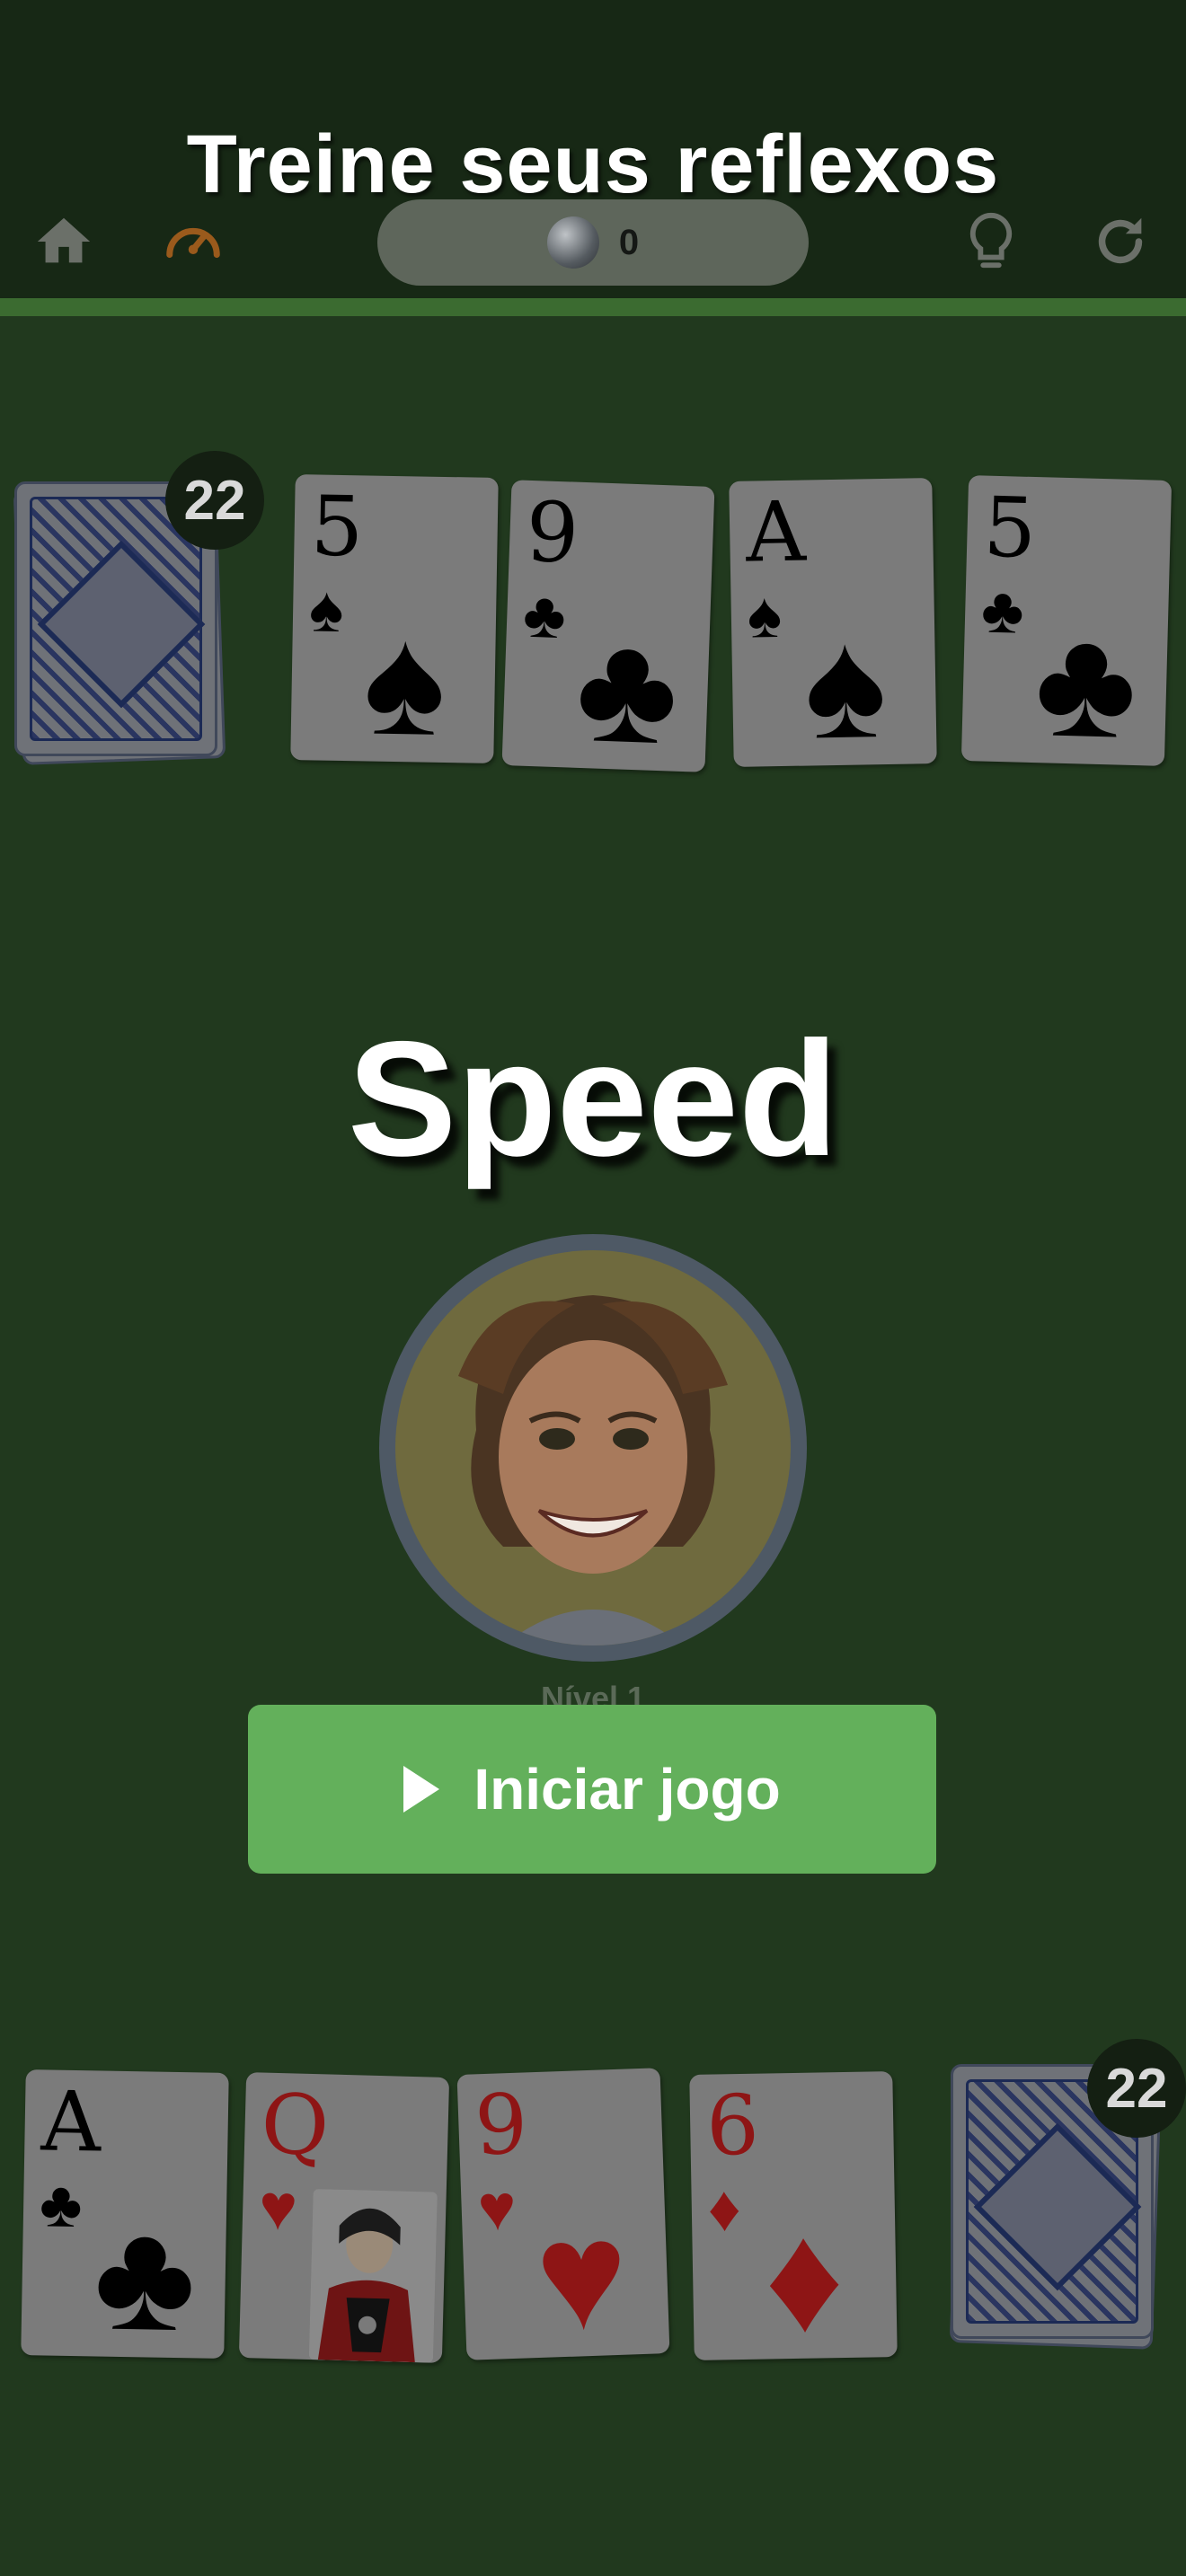 The image size is (1186, 2576). Describe the element at coordinates (63, 241) in the screenshot. I see `home-icon` at that location.